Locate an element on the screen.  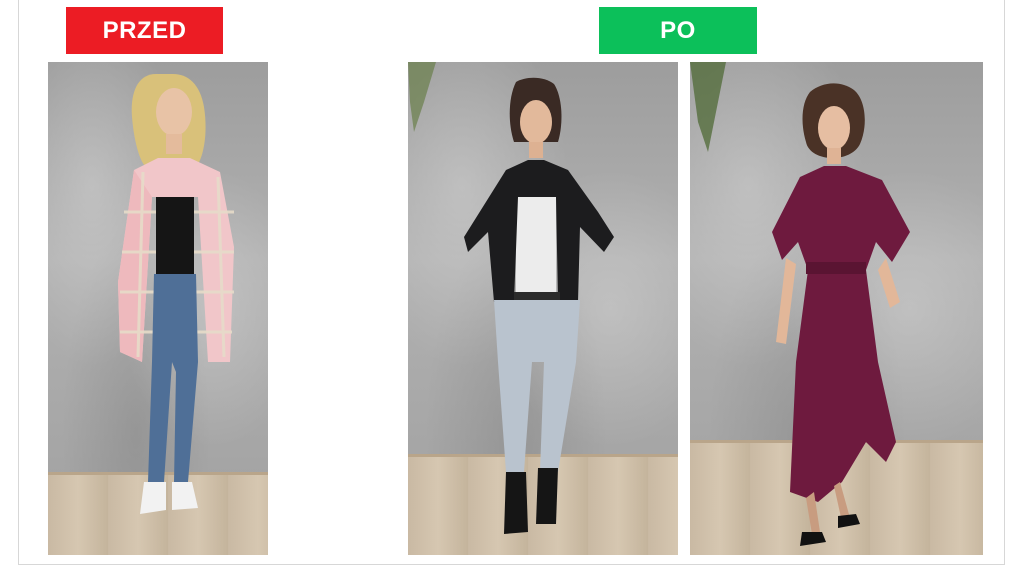
woman-casual-outfit is located at coordinates (176, 294).